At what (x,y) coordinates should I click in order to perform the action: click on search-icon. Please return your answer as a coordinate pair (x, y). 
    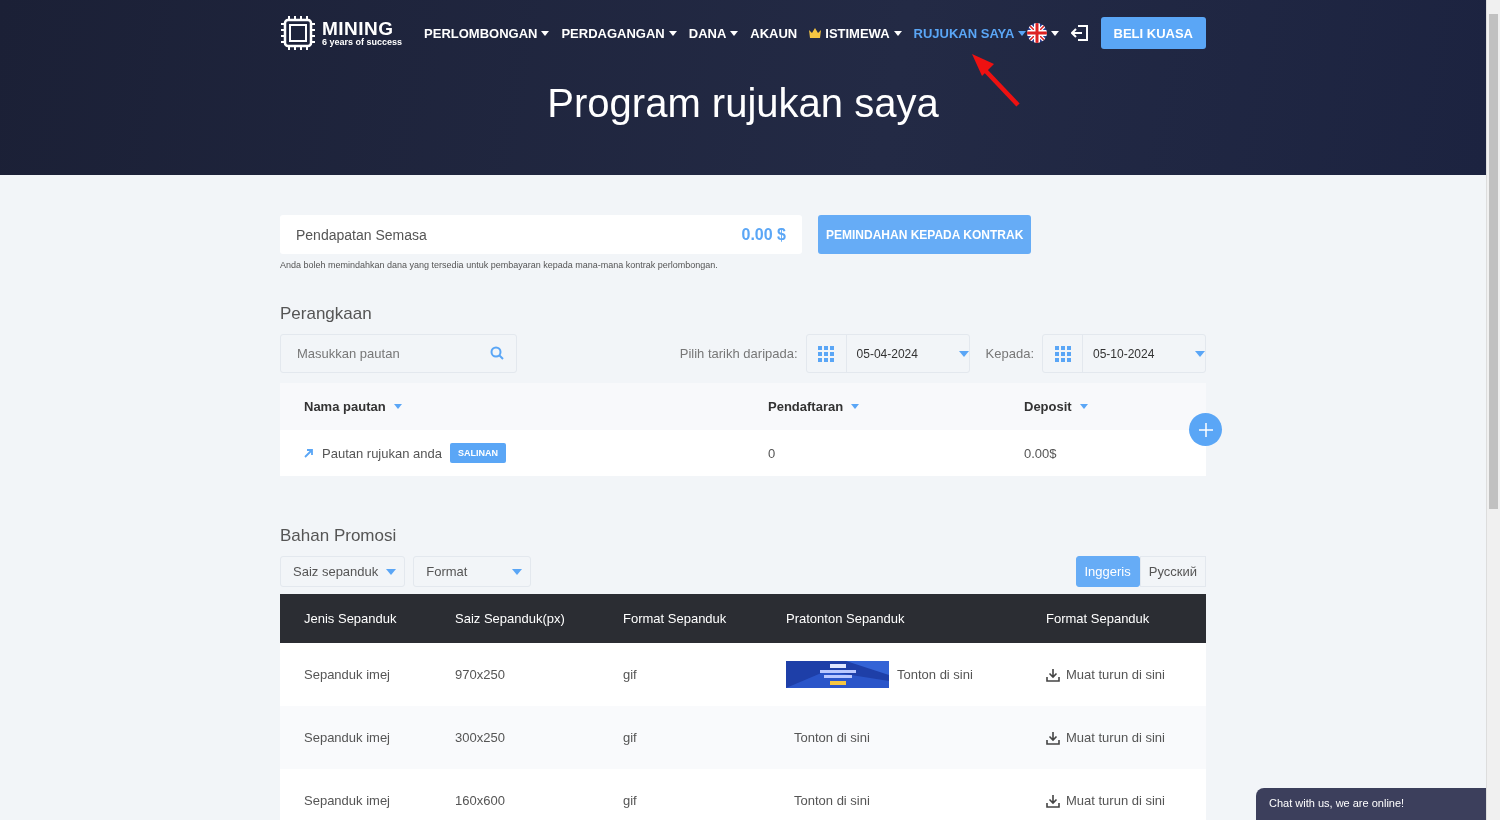
    Looking at the image, I should click on (497, 353).